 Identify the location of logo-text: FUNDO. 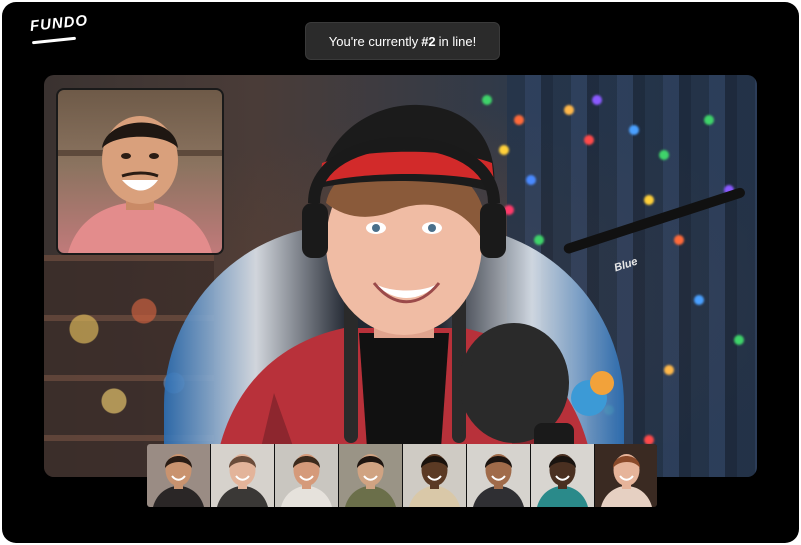
(59, 23).